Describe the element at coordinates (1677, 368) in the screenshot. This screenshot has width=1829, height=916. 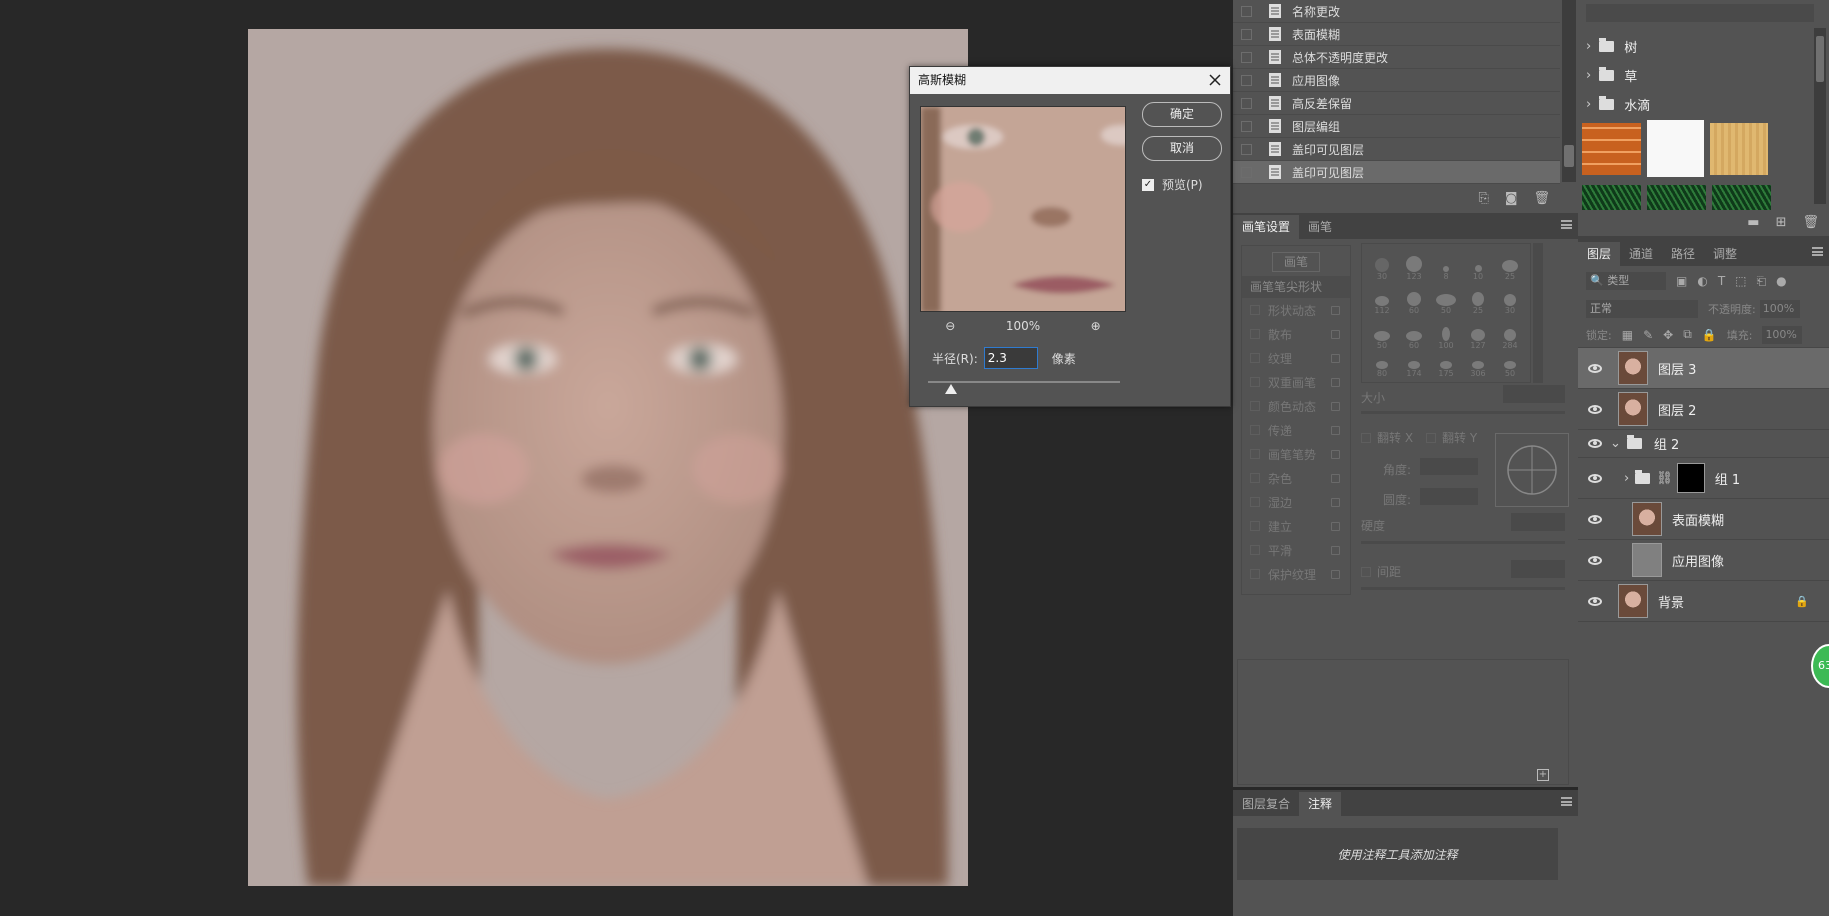
I see `layer-name: 图层 3` at that location.